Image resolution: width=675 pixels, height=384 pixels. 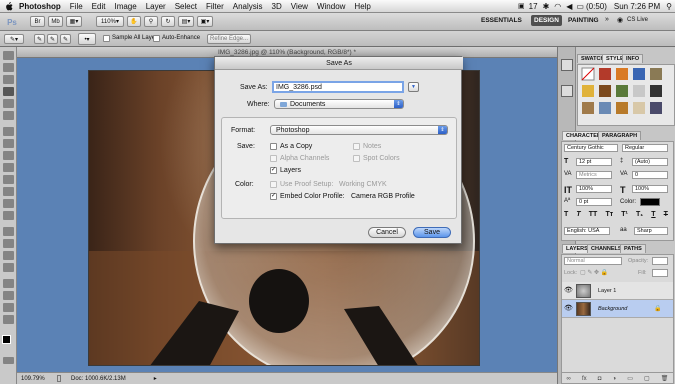 What do you see at coordinates (669, 6) in the screenshot?
I see `spotlight-icon: ⚲` at bounding box center [669, 6].